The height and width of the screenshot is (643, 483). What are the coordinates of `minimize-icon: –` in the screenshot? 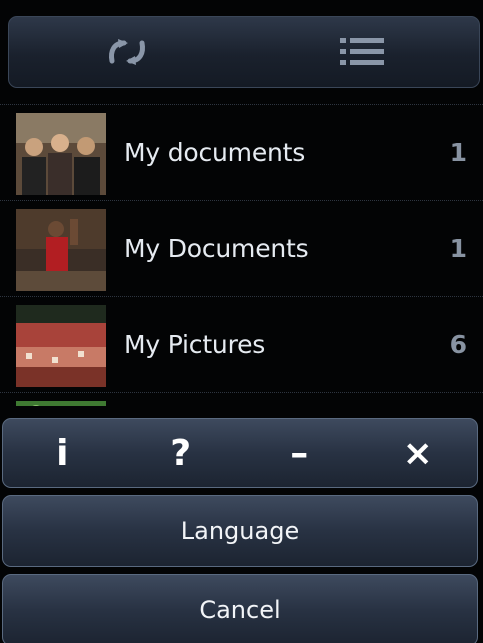 It's located at (299, 453).